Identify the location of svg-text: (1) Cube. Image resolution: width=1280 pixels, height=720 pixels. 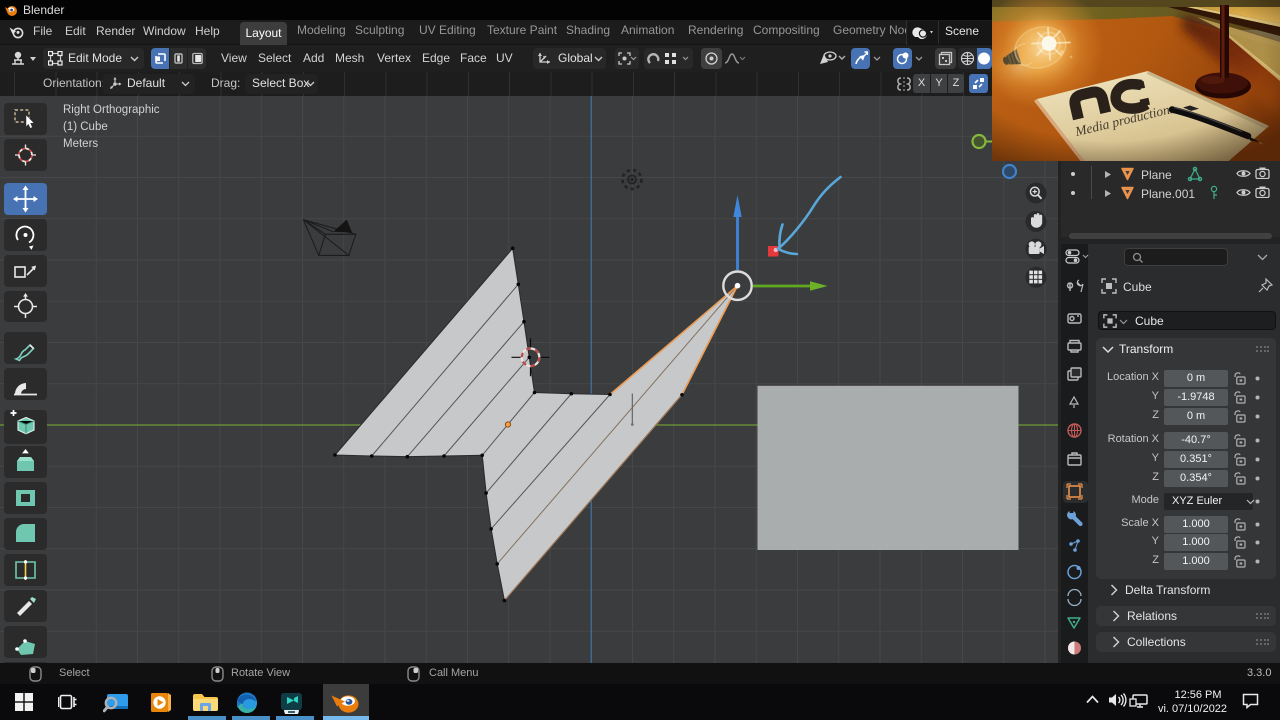
(85, 127).